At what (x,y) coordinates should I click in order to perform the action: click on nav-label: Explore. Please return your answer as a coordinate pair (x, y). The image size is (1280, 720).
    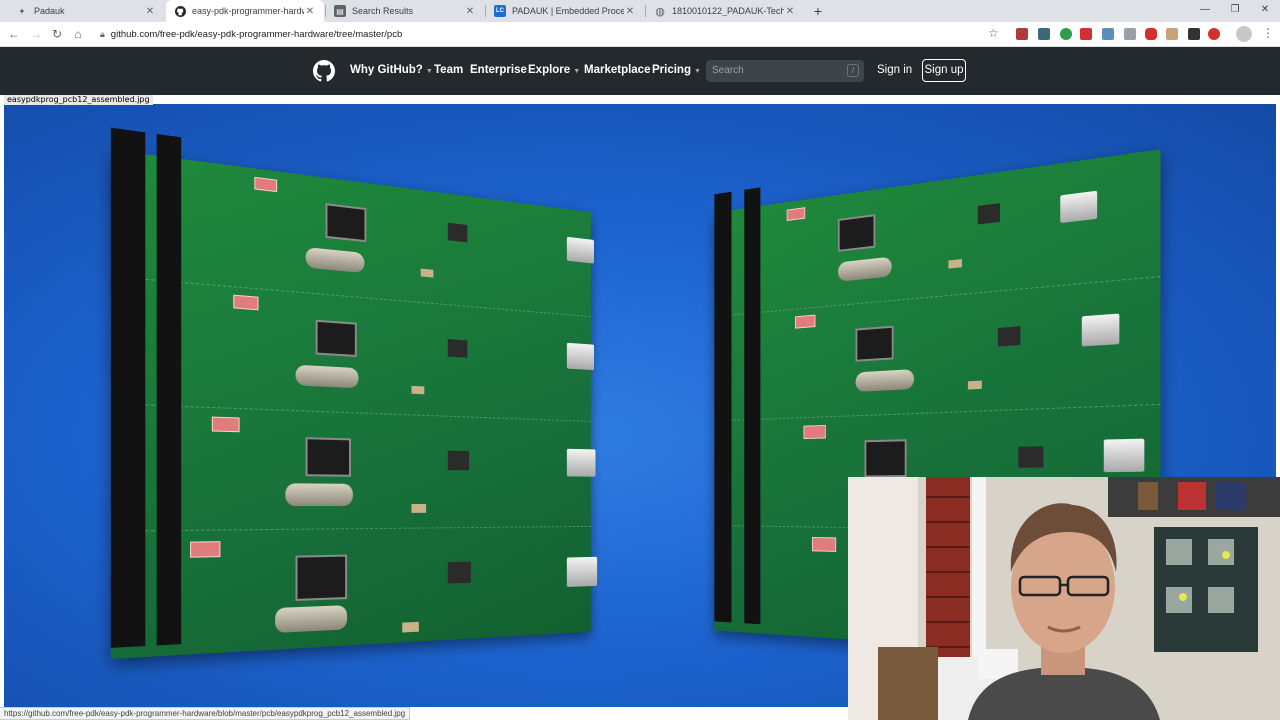
    Looking at the image, I should click on (549, 70).